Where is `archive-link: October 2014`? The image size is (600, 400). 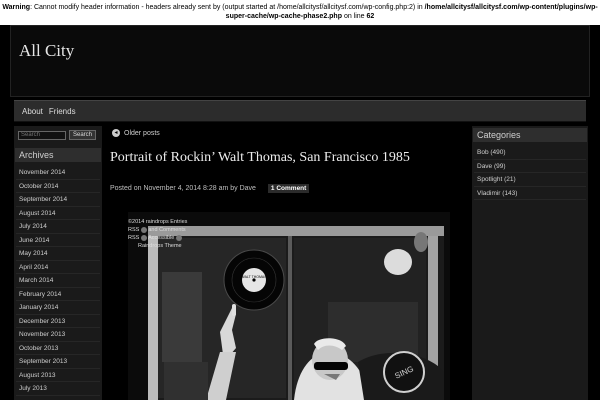
archive-link: October 2014 is located at coordinates (58, 186).